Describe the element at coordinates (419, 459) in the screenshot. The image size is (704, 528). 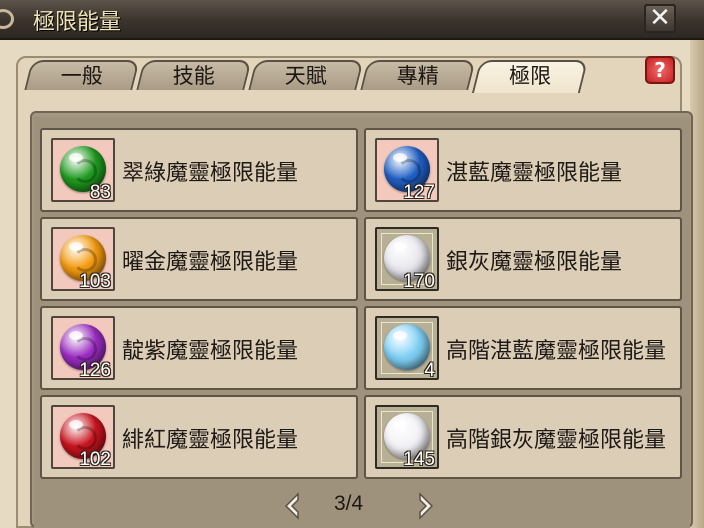
I see `item-count: 145` at that location.